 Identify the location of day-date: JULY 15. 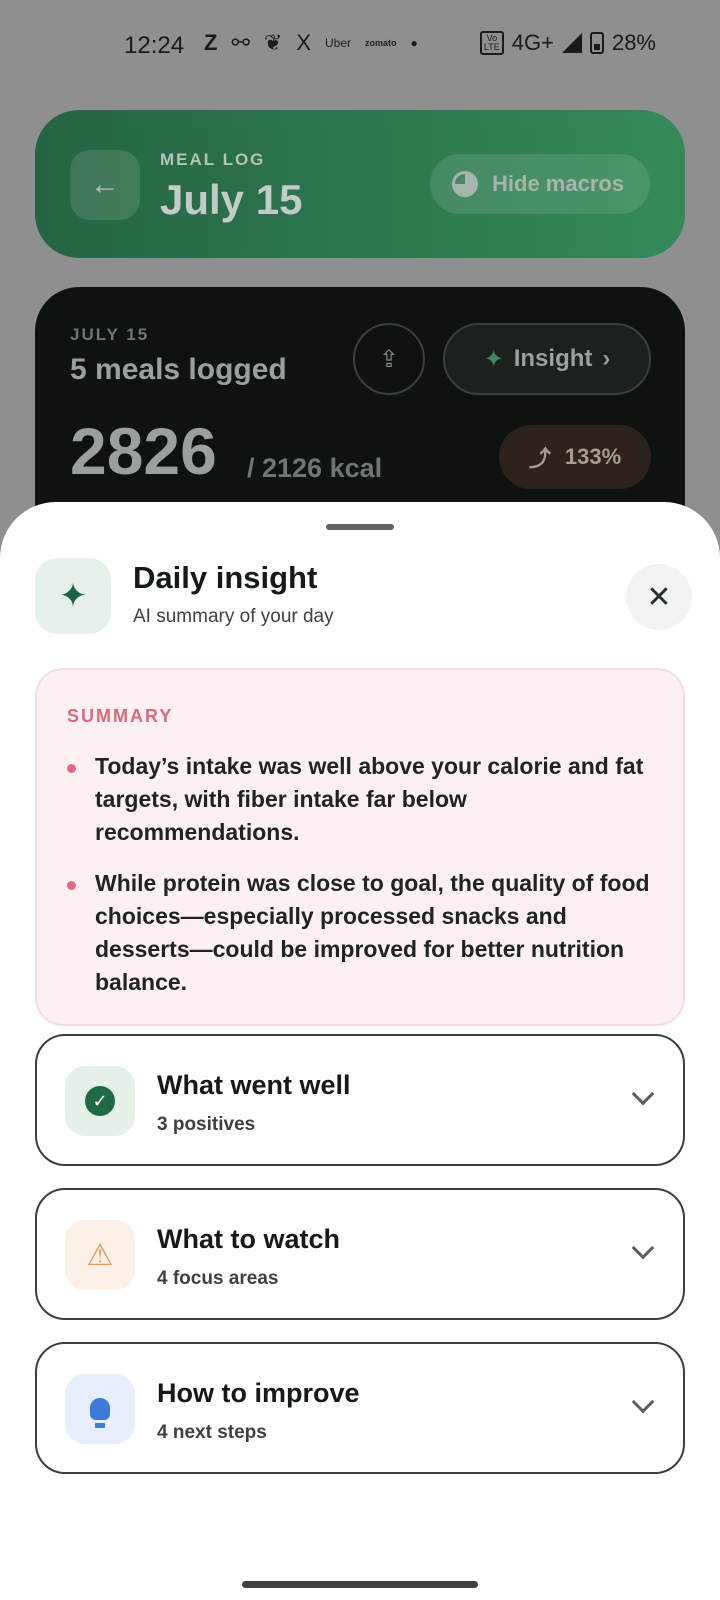
(110, 334).